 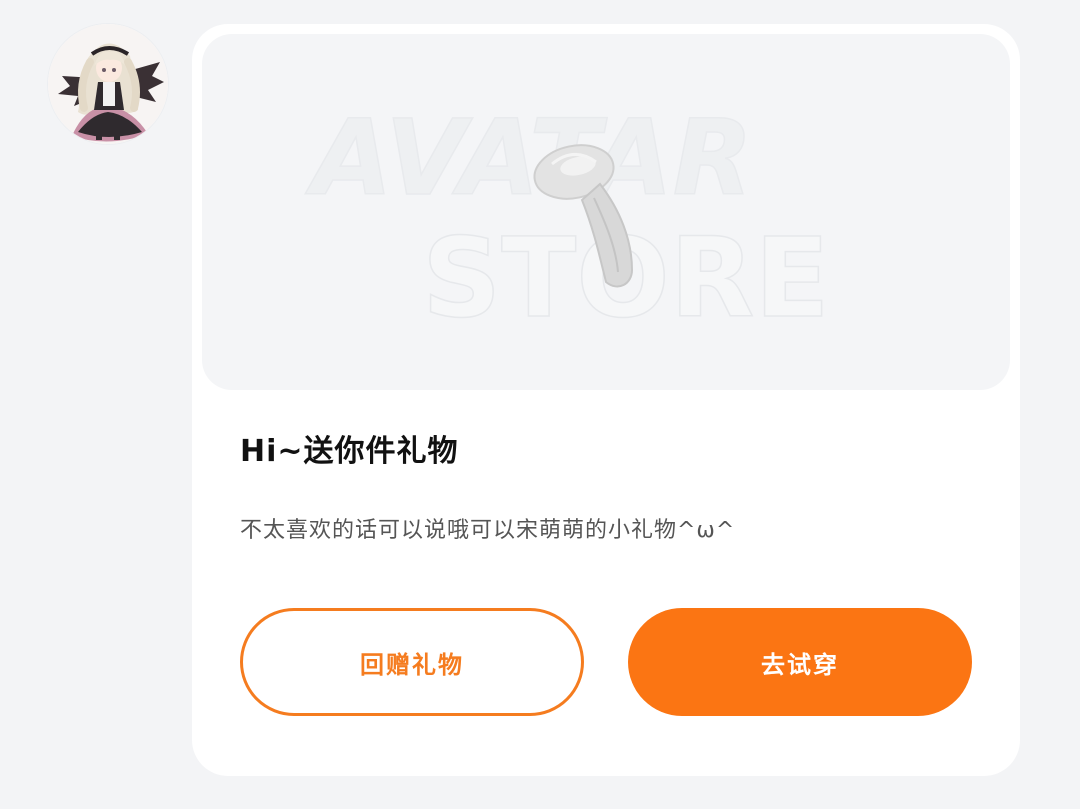 What do you see at coordinates (800, 662) in the screenshot?
I see `try-on-button: 去试穿` at bounding box center [800, 662].